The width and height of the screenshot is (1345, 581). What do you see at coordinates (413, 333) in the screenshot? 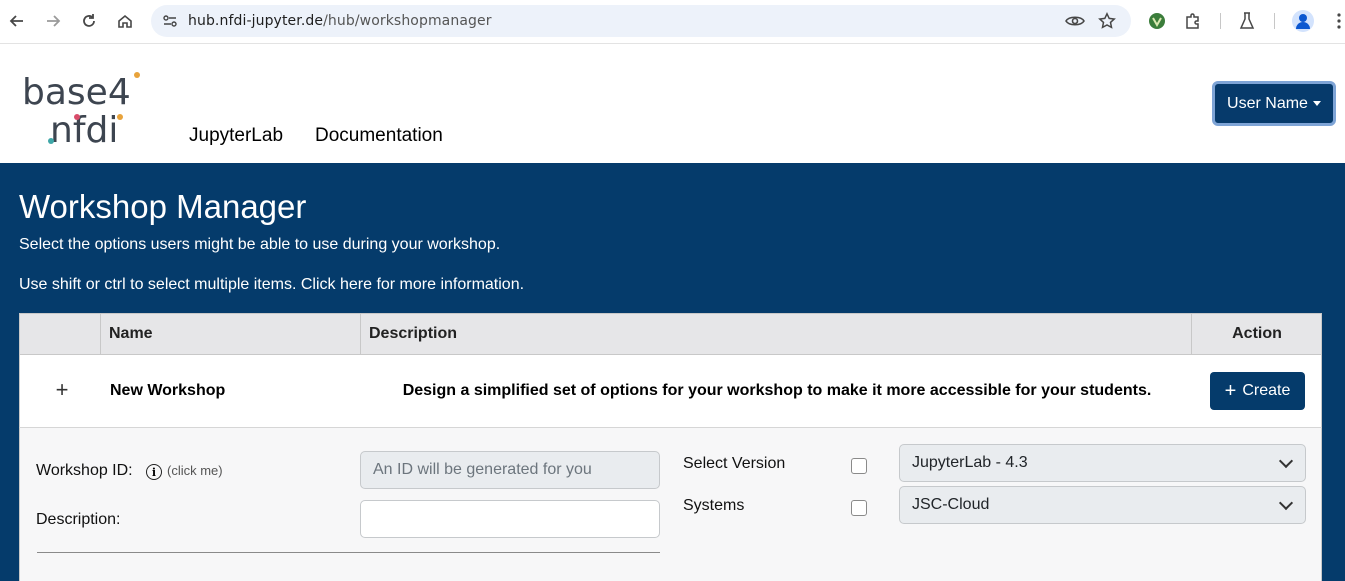
I see `column-header-description: Description` at bounding box center [413, 333].